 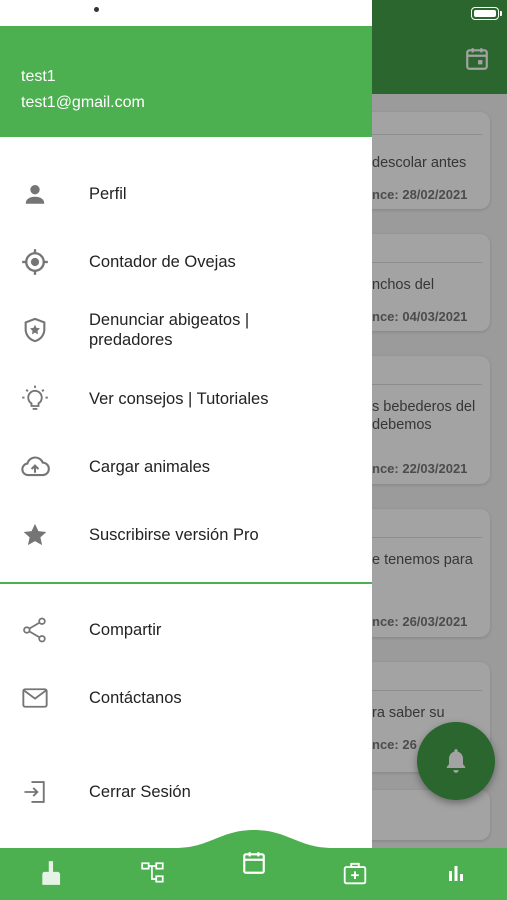 I want to click on menu-item-label: Cargar animales, so click(x=150, y=467).